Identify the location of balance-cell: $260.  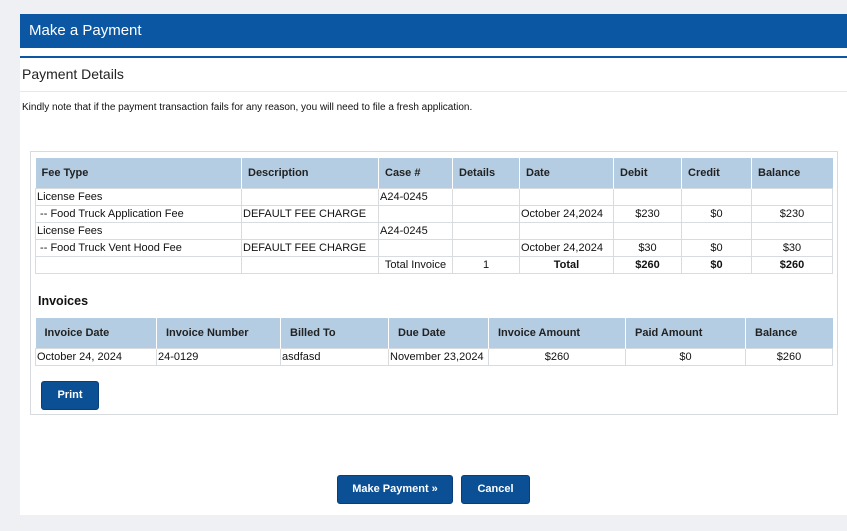
(789, 356).